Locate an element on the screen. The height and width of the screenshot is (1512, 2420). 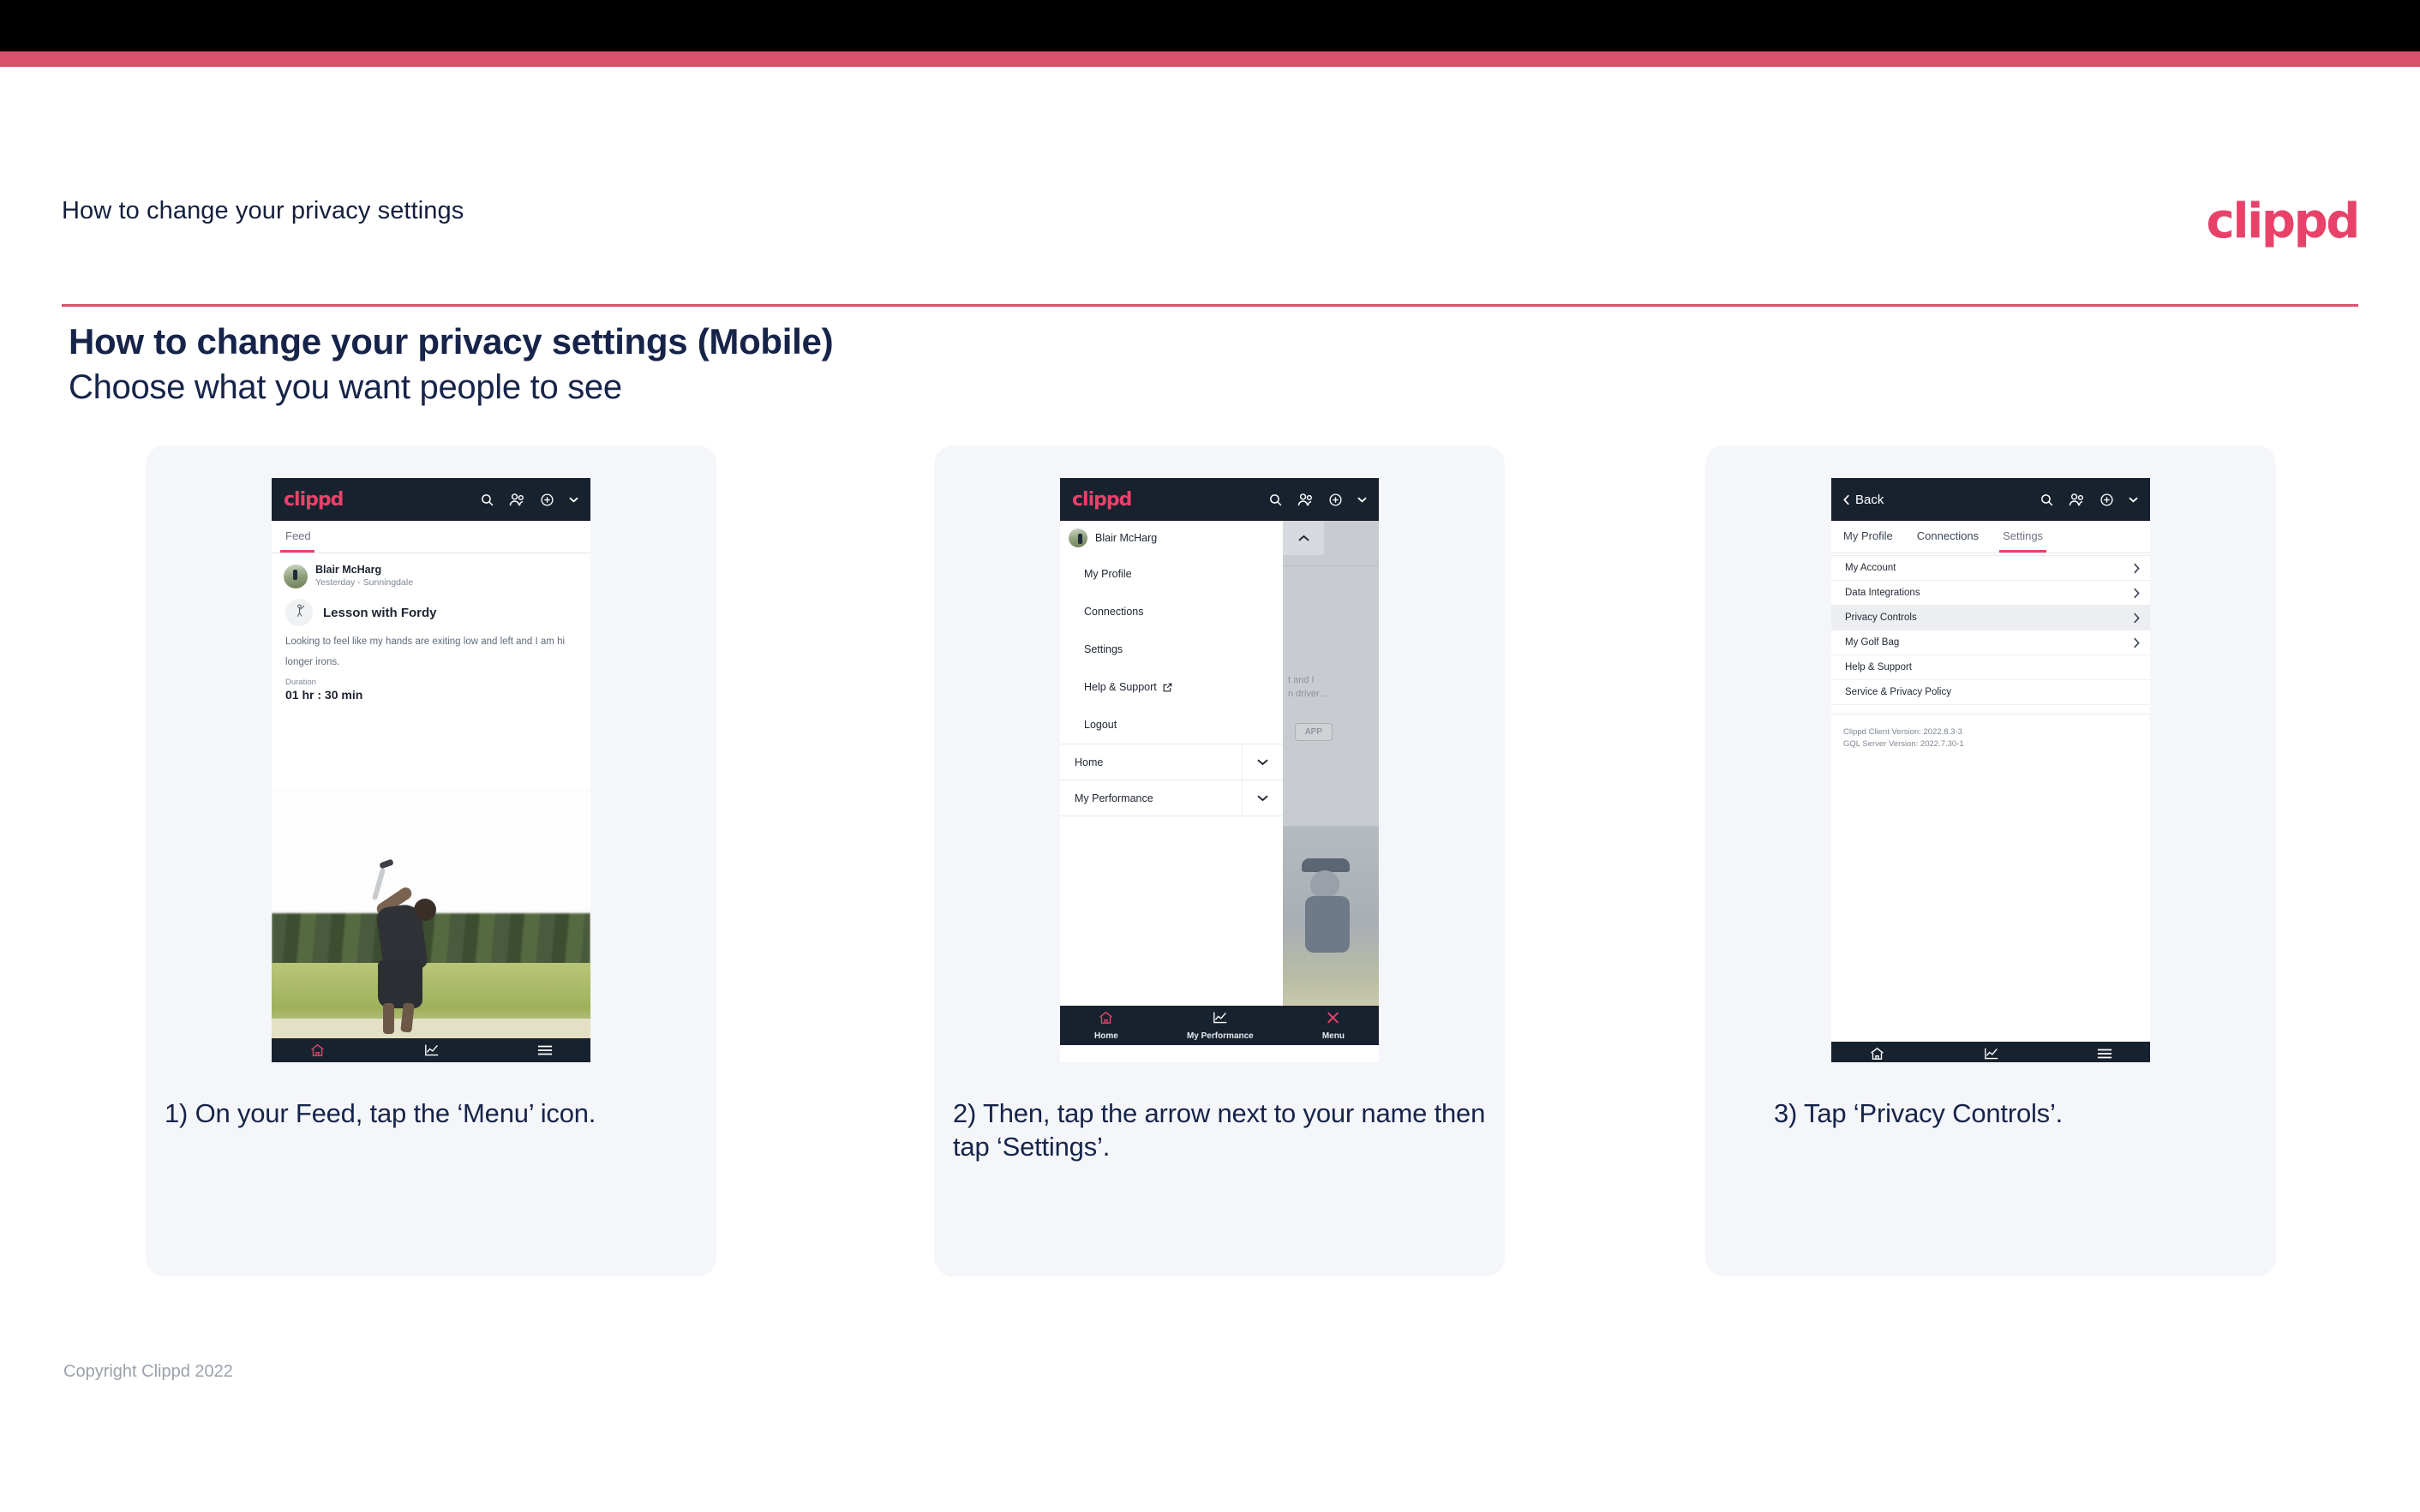
clippd-logo: clippd is located at coordinates (2283, 221).